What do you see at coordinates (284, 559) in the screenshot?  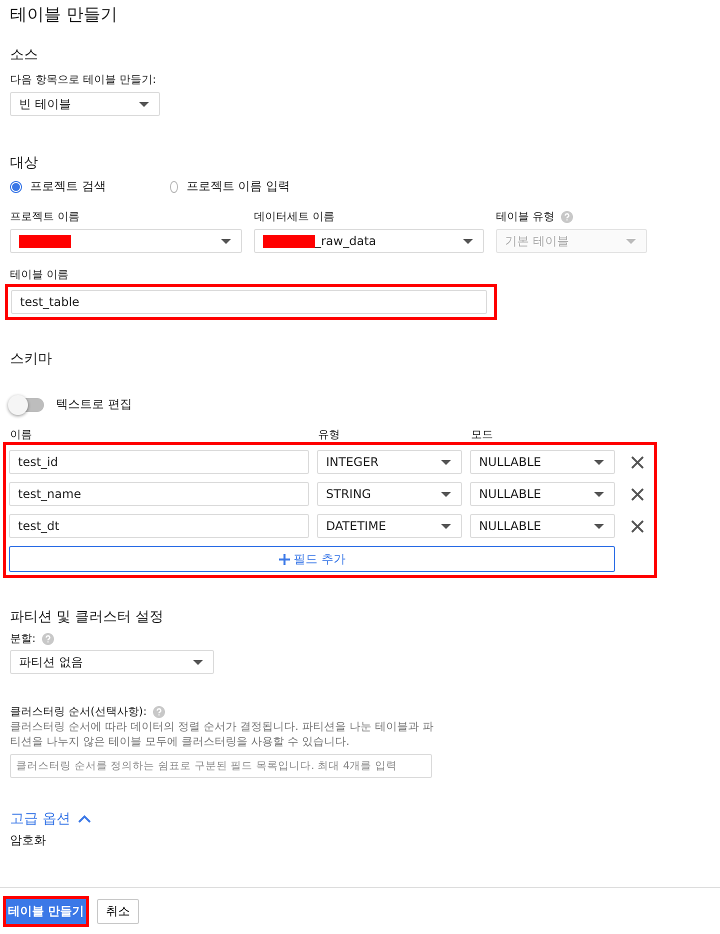 I see `plus-icon` at bounding box center [284, 559].